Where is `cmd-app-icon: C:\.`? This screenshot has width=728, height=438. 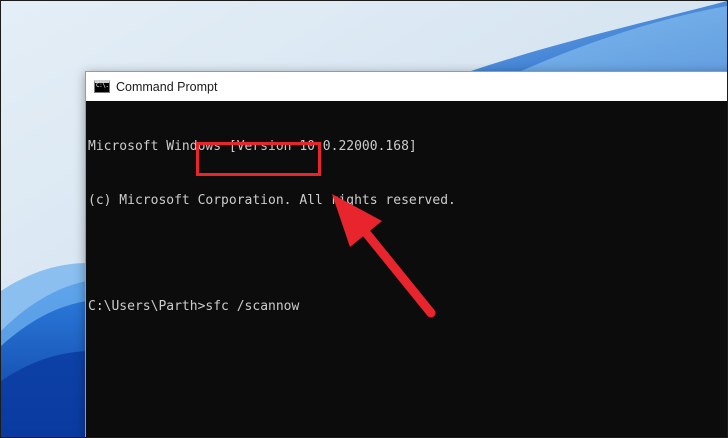
cmd-app-icon: C:\. is located at coordinates (102, 86).